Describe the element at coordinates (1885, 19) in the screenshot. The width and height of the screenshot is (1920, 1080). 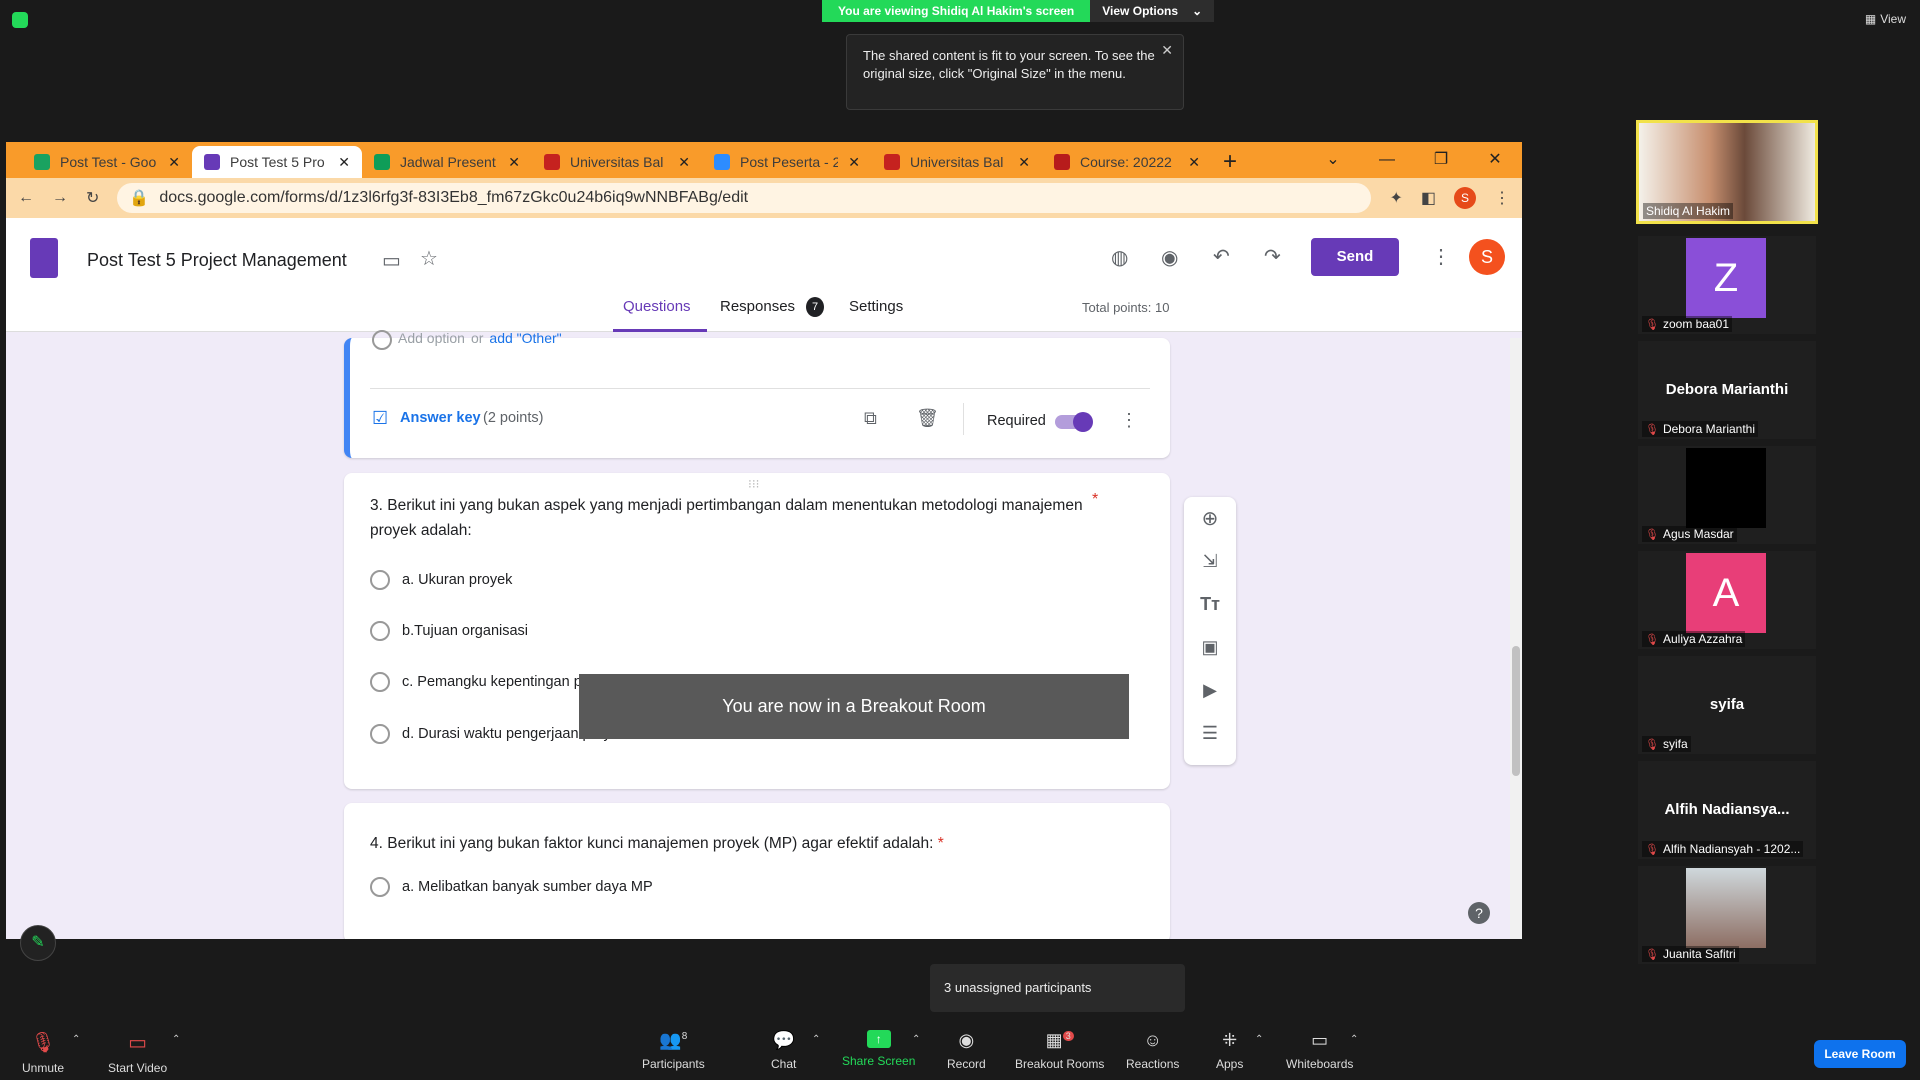
I see `view-button: ▦ View` at that location.